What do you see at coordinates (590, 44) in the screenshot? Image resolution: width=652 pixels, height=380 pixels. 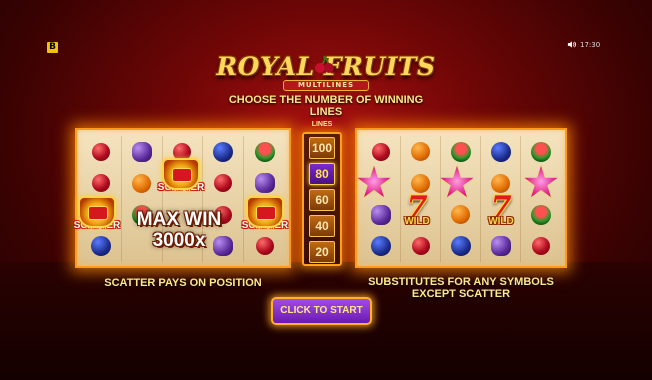 I see `clock-time: 17:30` at bounding box center [590, 44].